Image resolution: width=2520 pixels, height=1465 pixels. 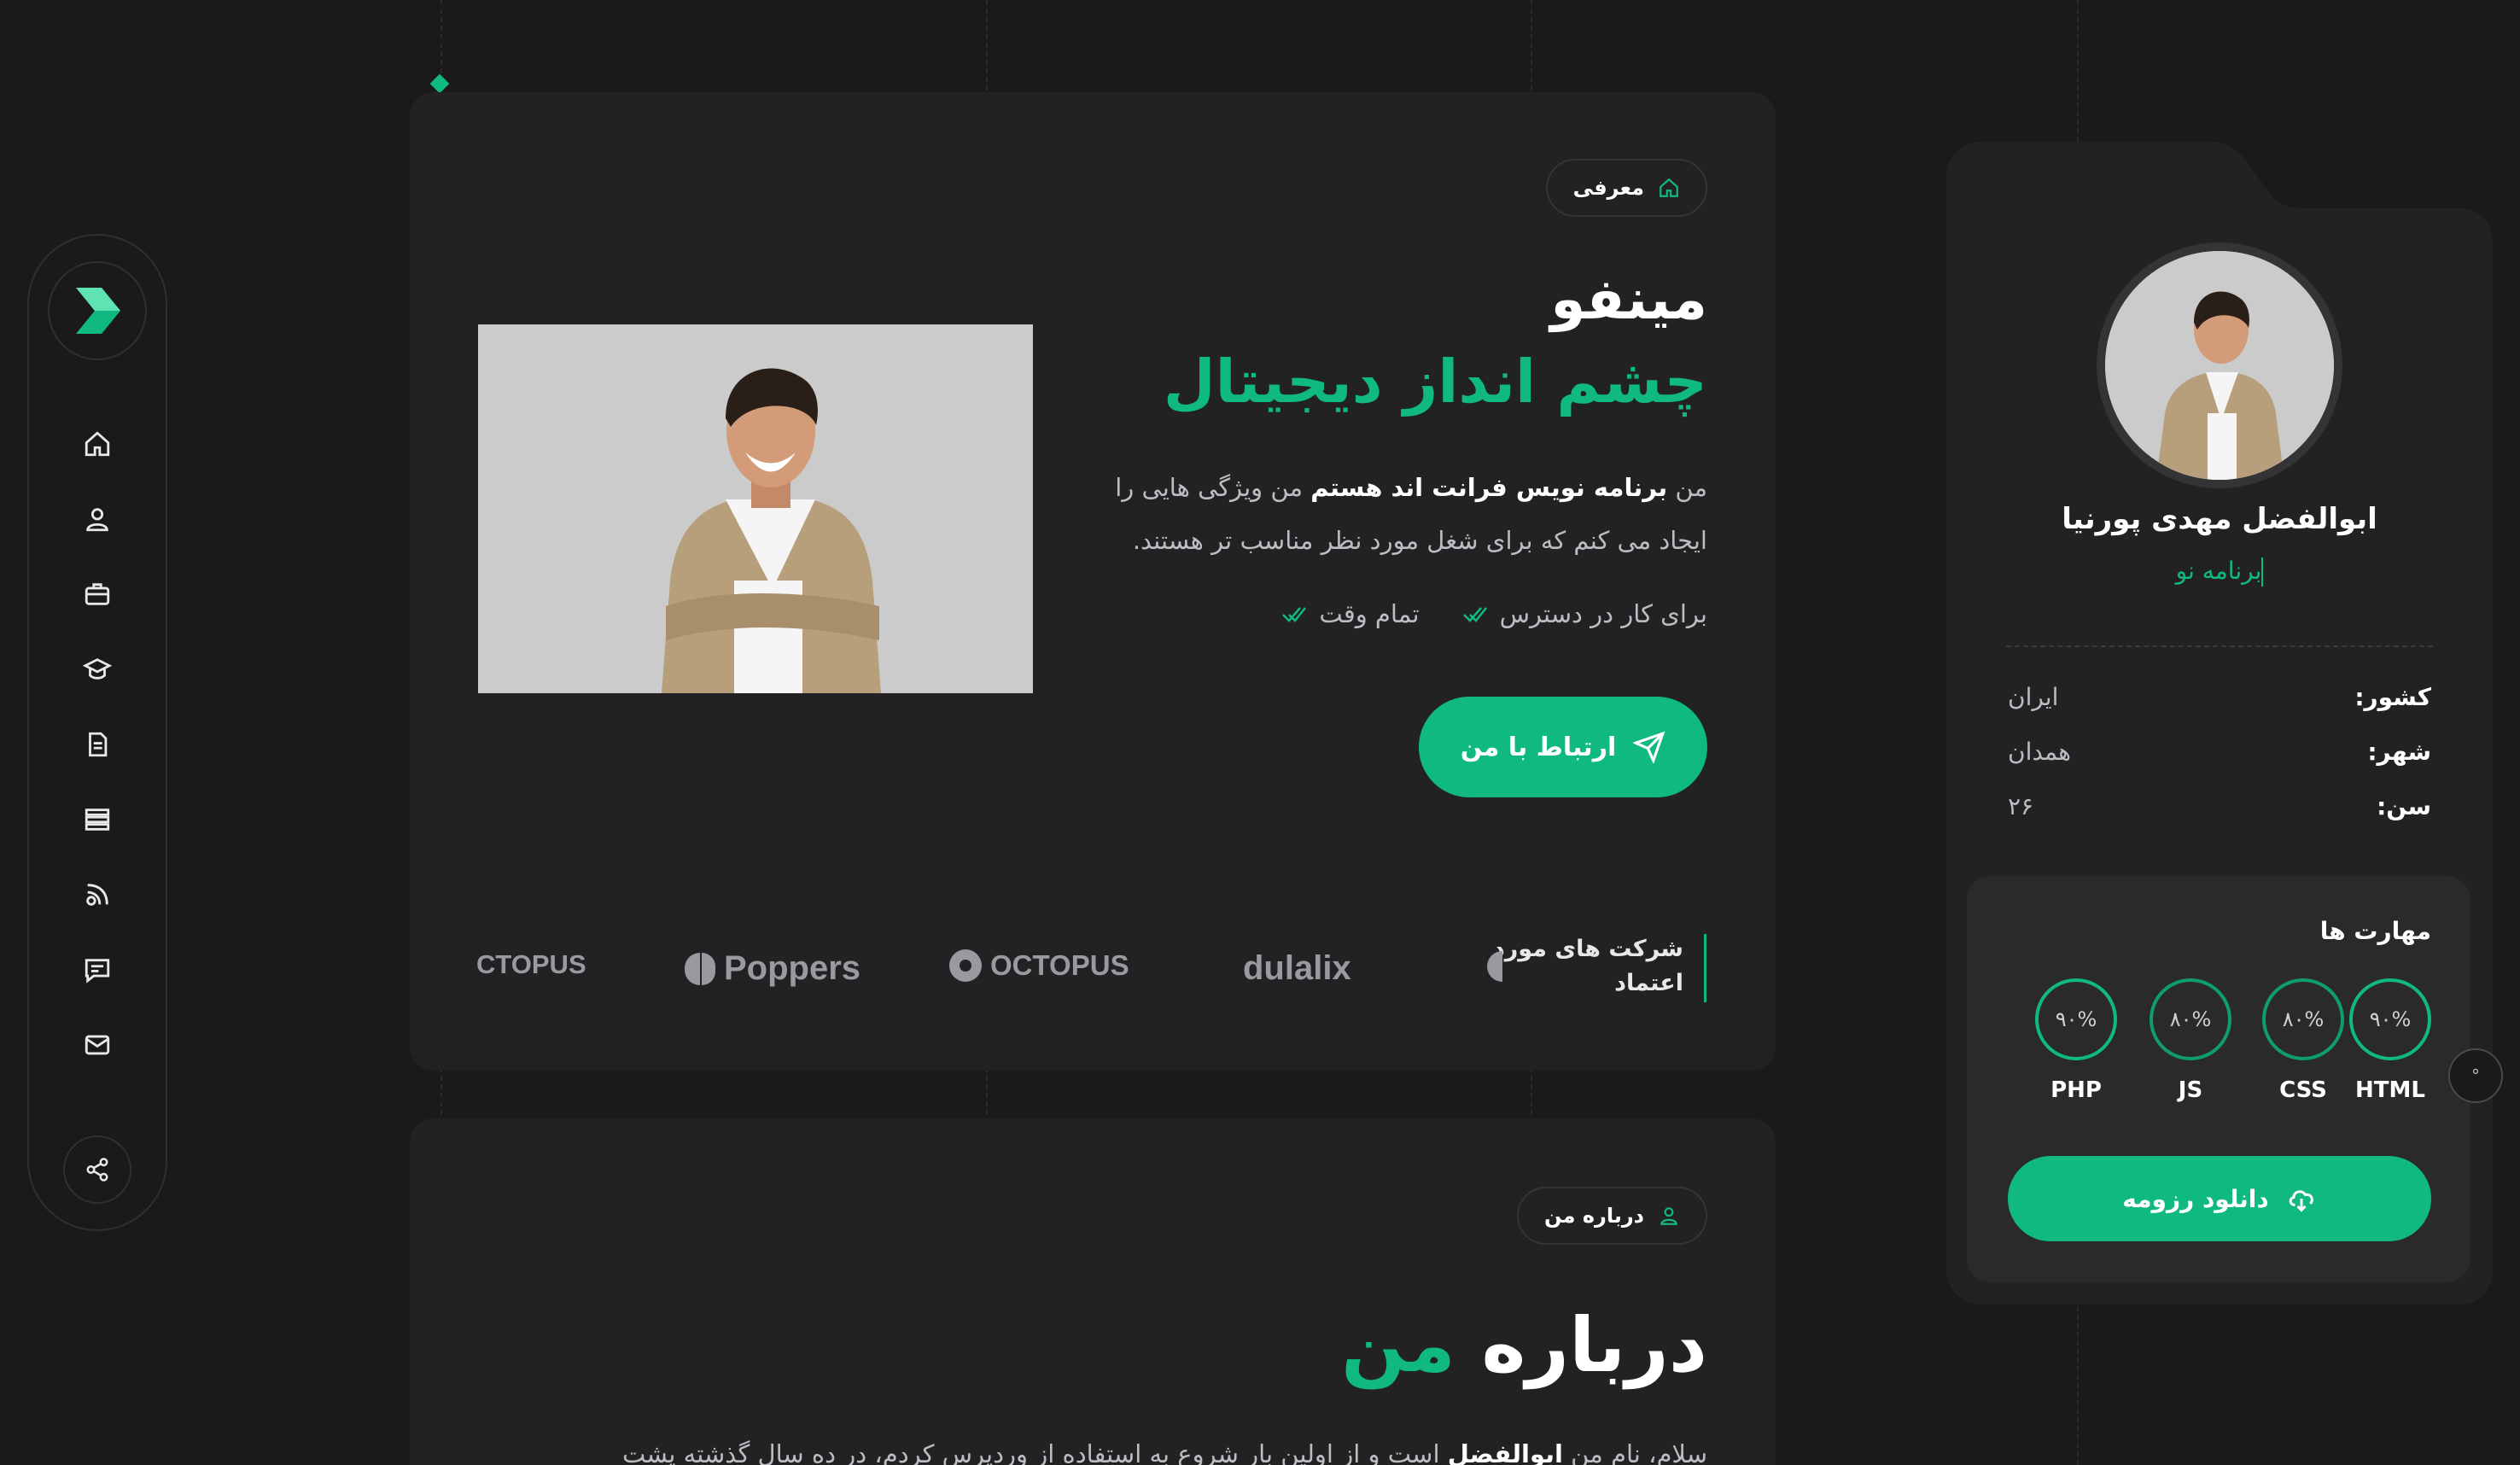 I want to click on trusted-label: شرکت های مورد اعتماد, so click(x=1588, y=967).